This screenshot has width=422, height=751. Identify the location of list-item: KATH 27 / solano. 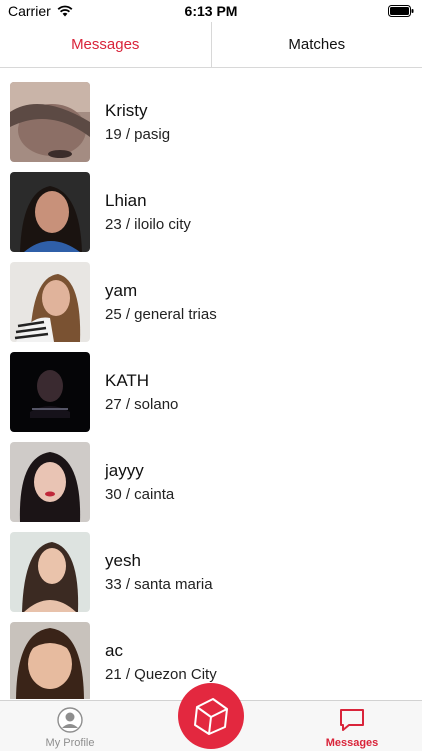
(211, 383).